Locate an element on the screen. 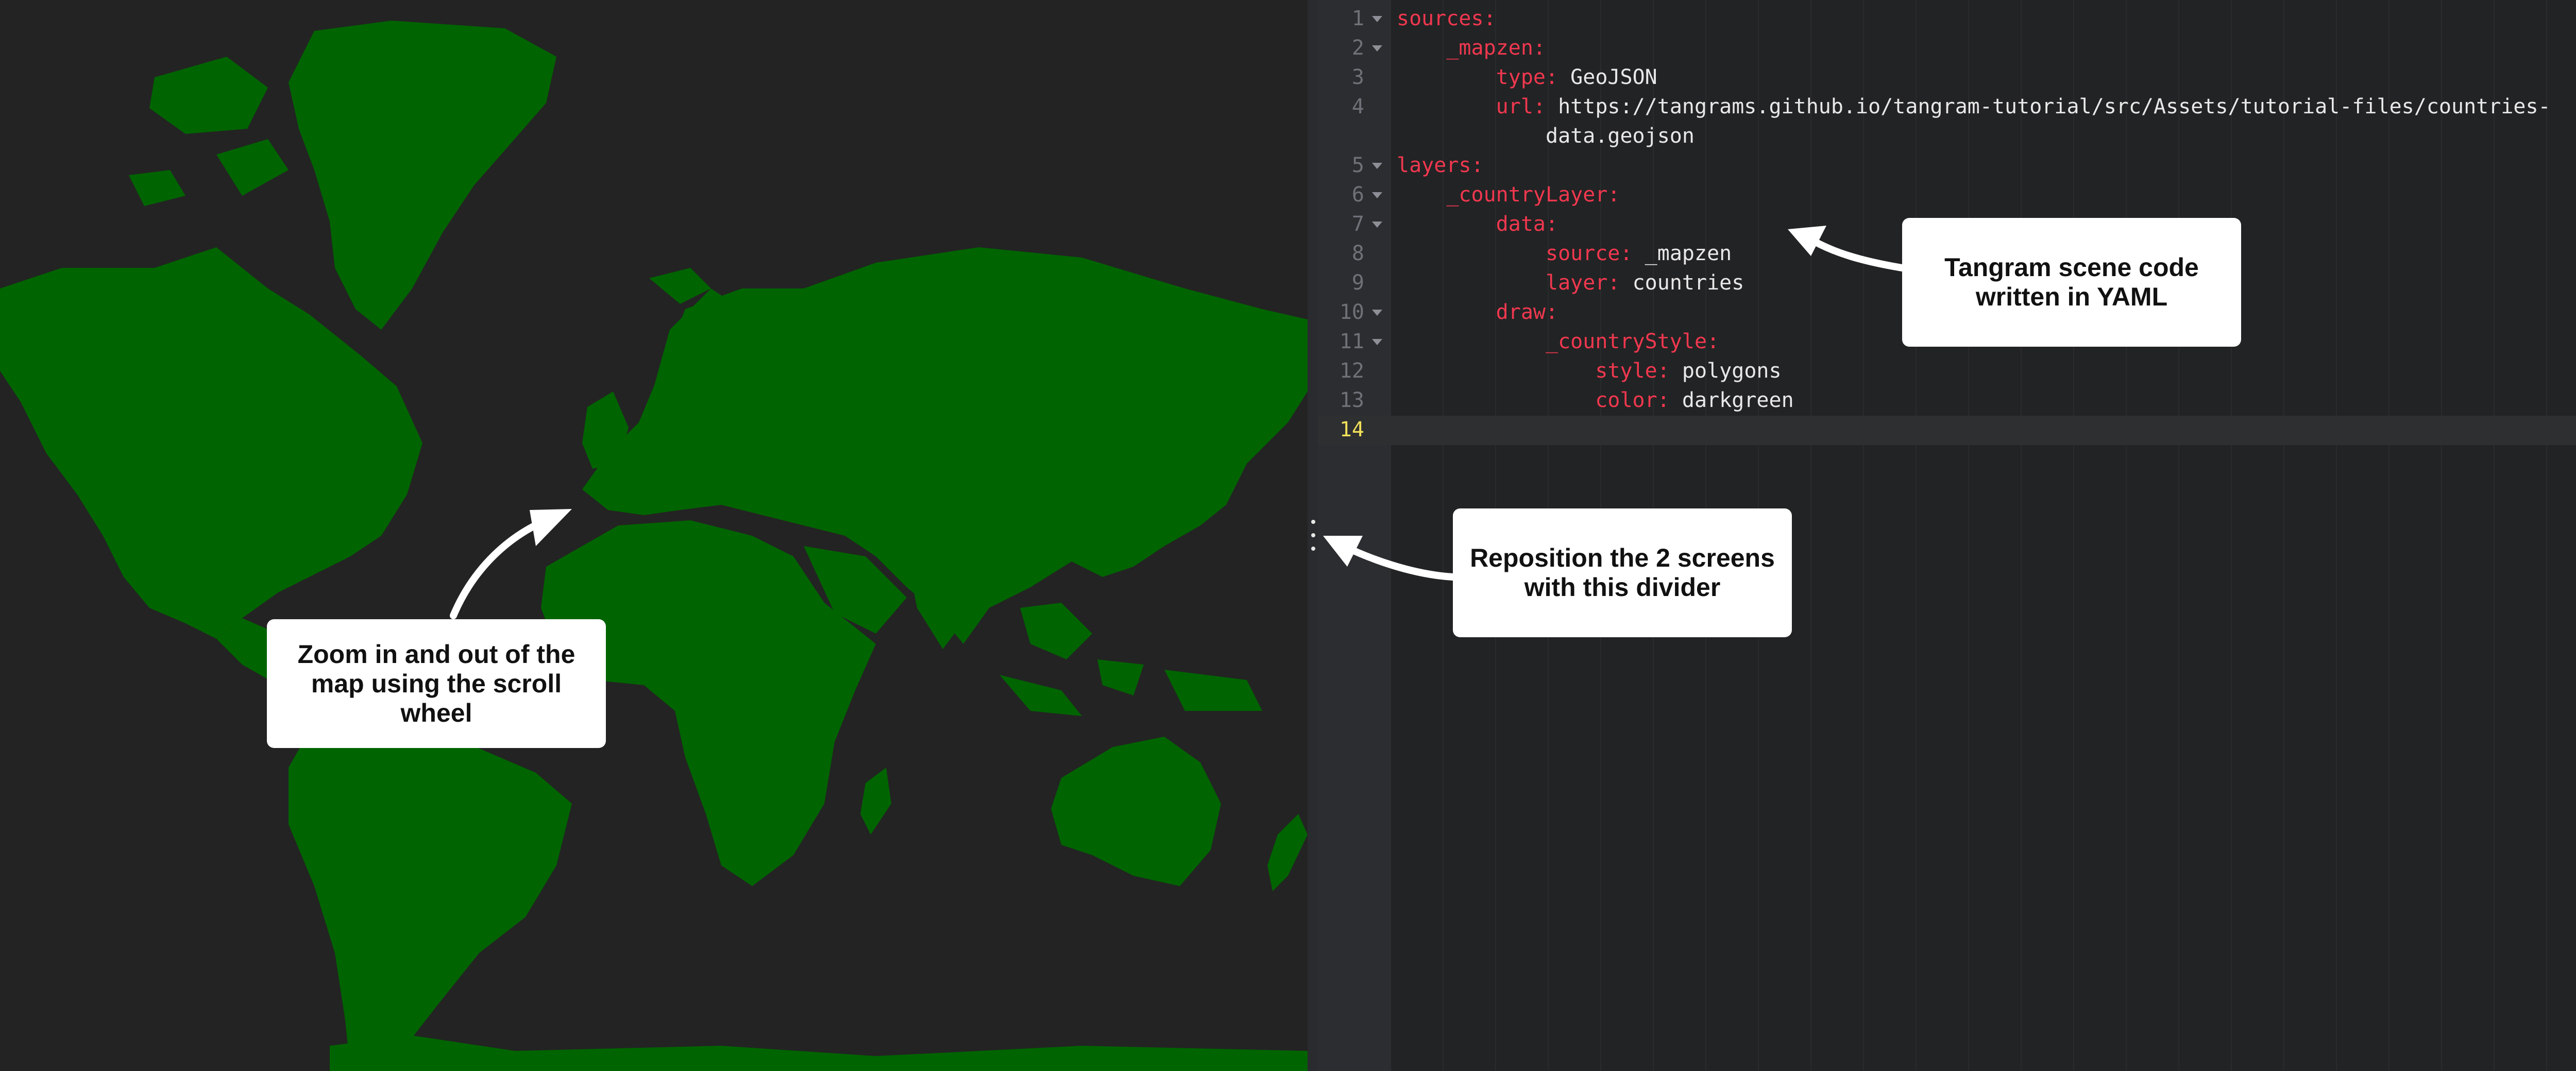 The height and width of the screenshot is (1071, 2576). divider-arrow is located at coordinates (1398, 561).